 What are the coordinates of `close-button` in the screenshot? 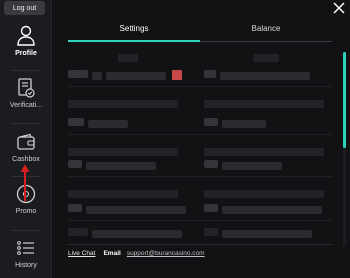 It's located at (339, 8).